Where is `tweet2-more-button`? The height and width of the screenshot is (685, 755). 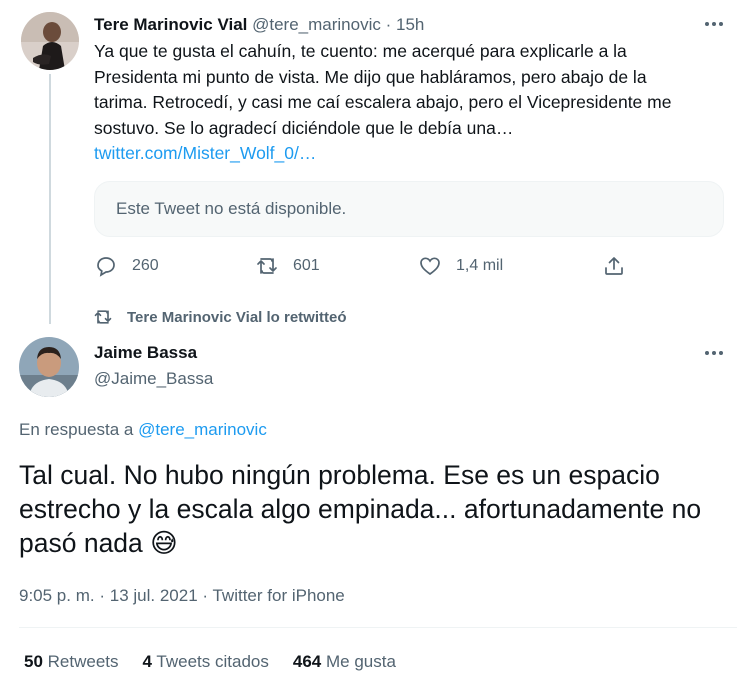 tweet2-more-button is located at coordinates (714, 353).